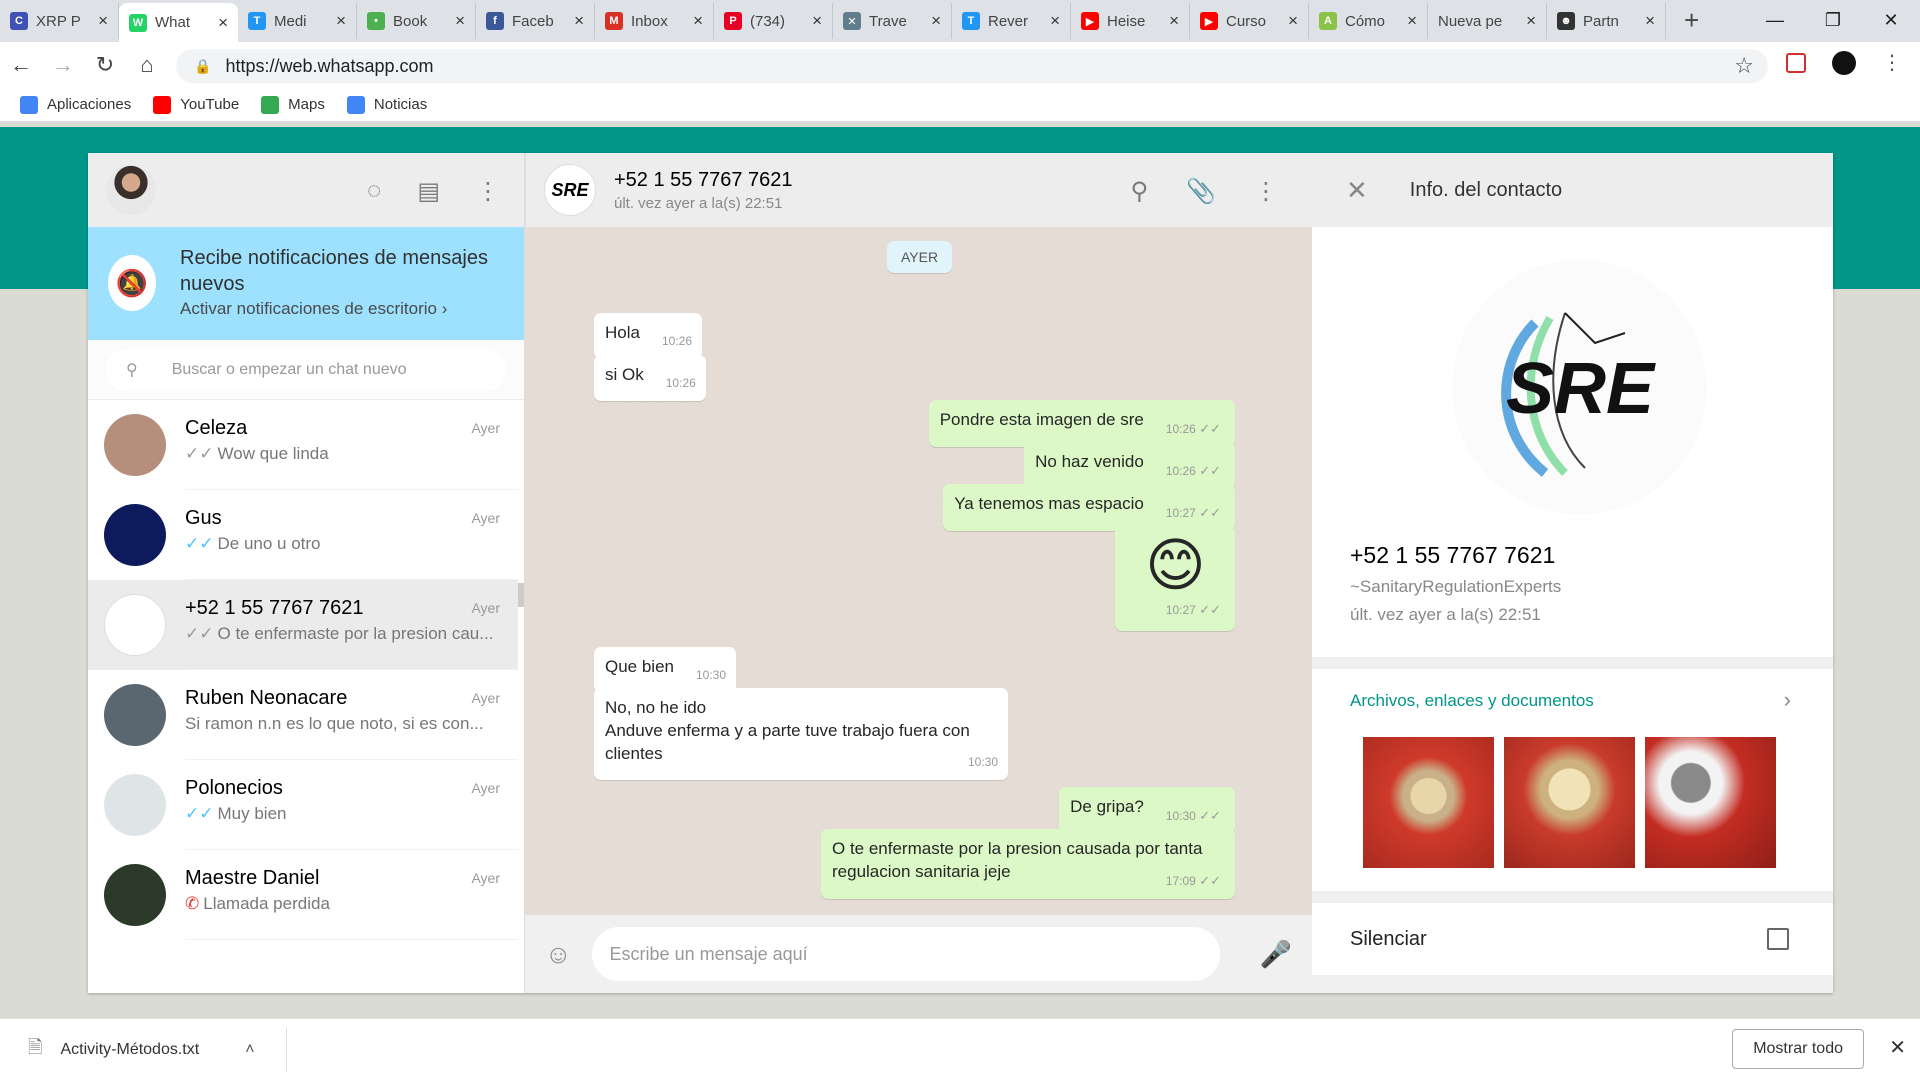 This screenshot has width=1920, height=1080. Describe the element at coordinates (249, 1050) in the screenshot. I see `chevron-up-icon: ˄` at that location.